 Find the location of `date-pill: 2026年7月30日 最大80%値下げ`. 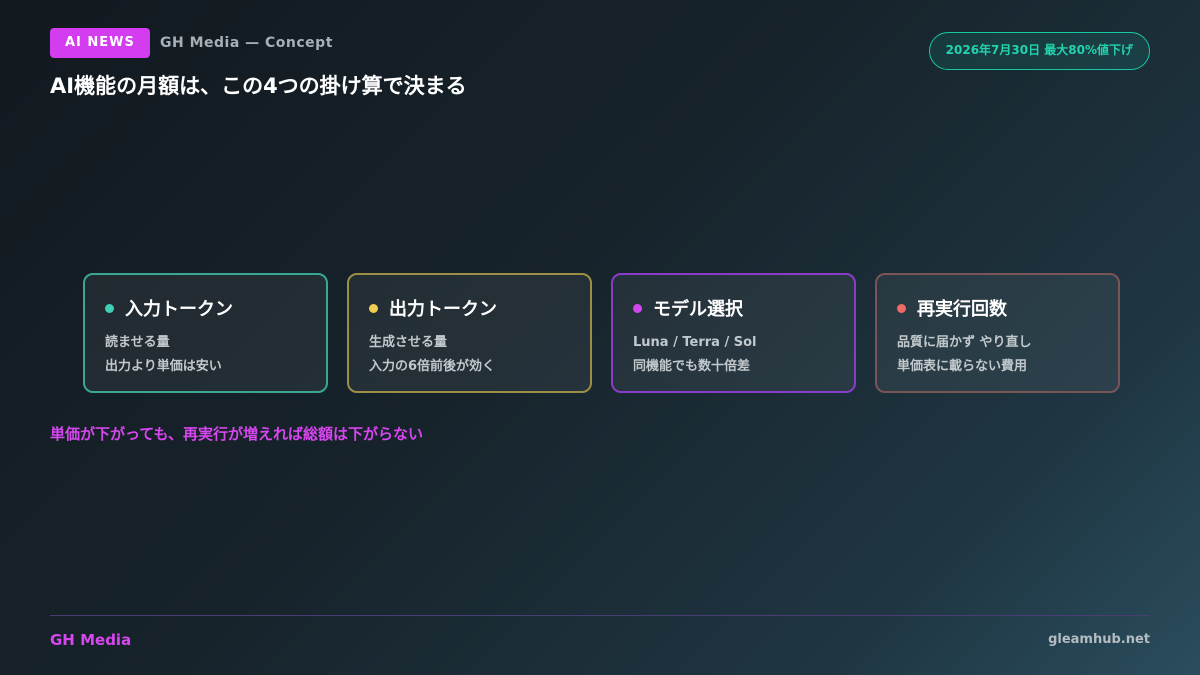

date-pill: 2026年7月30日 最大80%値下げ is located at coordinates (1039, 51).